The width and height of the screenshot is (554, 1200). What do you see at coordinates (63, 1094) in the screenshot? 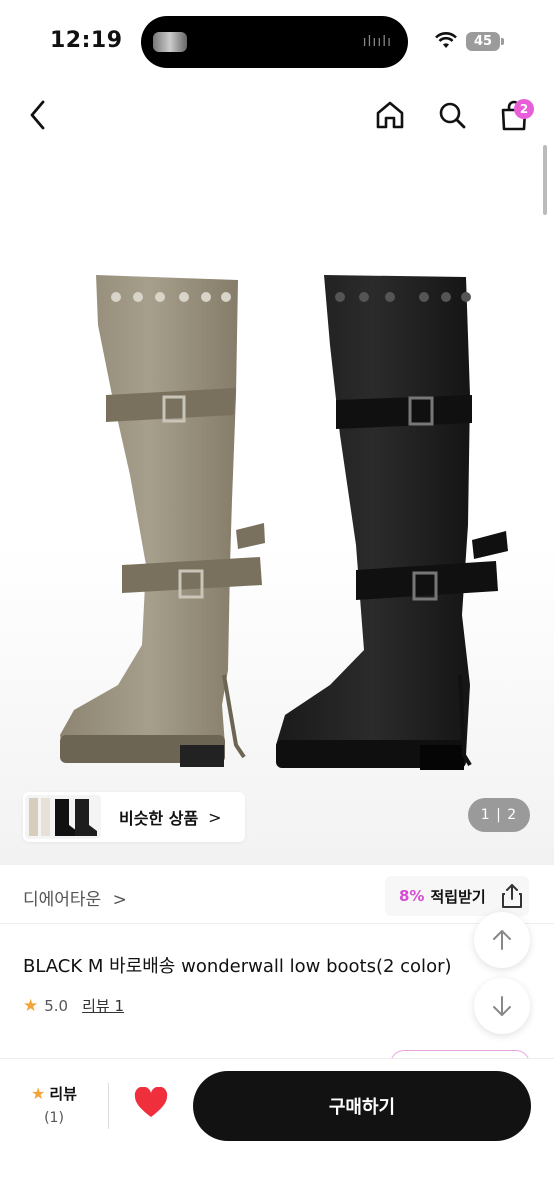
I see `review-label: 리뷰` at bounding box center [63, 1094].